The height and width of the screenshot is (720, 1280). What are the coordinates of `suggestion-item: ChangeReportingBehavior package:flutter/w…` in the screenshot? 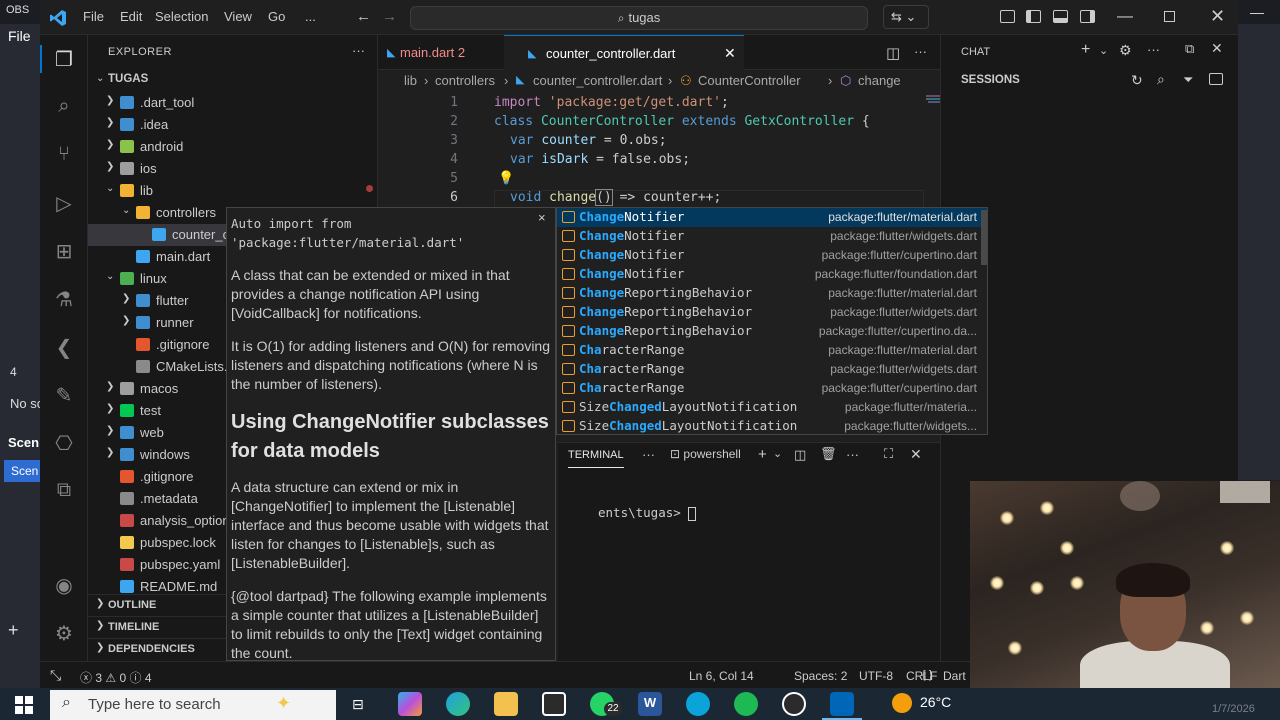 It's located at (772, 312).